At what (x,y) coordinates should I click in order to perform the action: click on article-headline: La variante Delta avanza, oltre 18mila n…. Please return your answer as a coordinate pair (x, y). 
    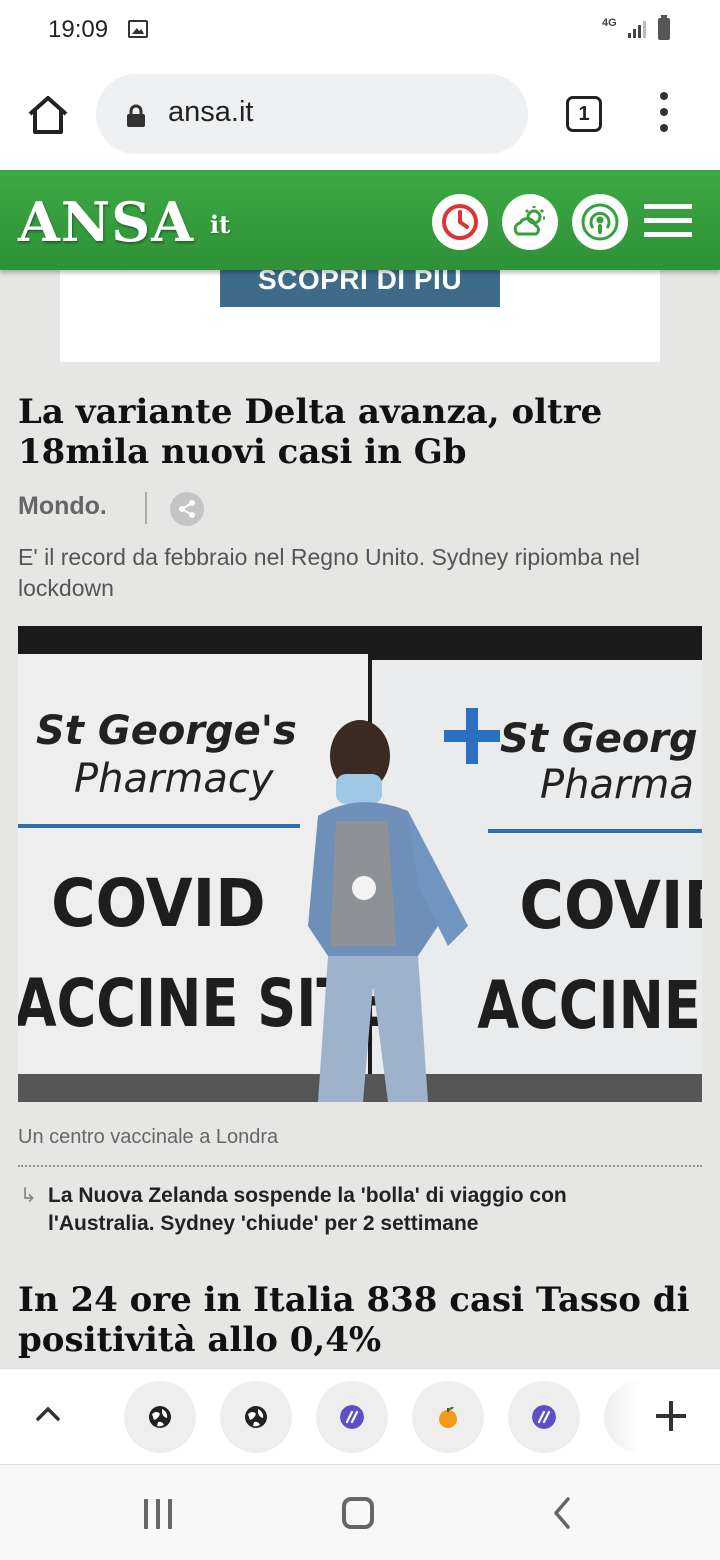
    Looking at the image, I should click on (363, 432).